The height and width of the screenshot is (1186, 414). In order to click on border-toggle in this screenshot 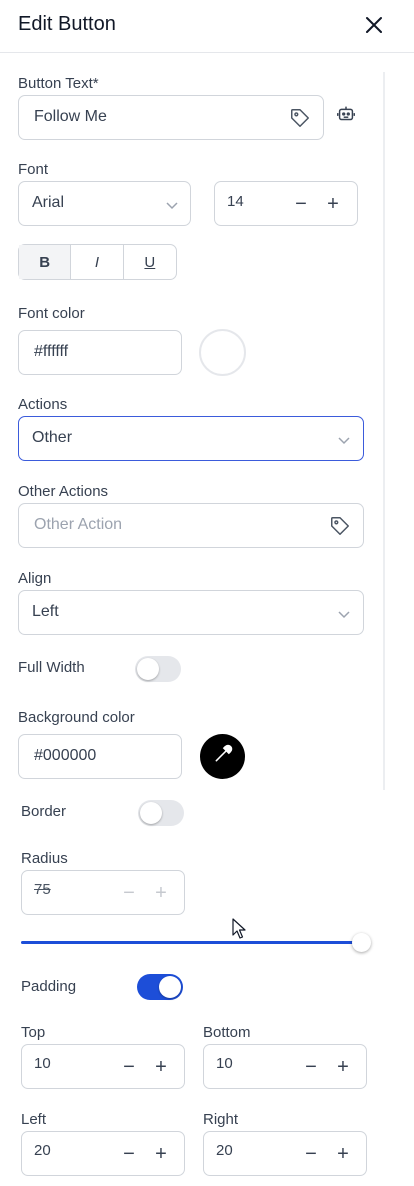, I will do `click(161, 813)`.